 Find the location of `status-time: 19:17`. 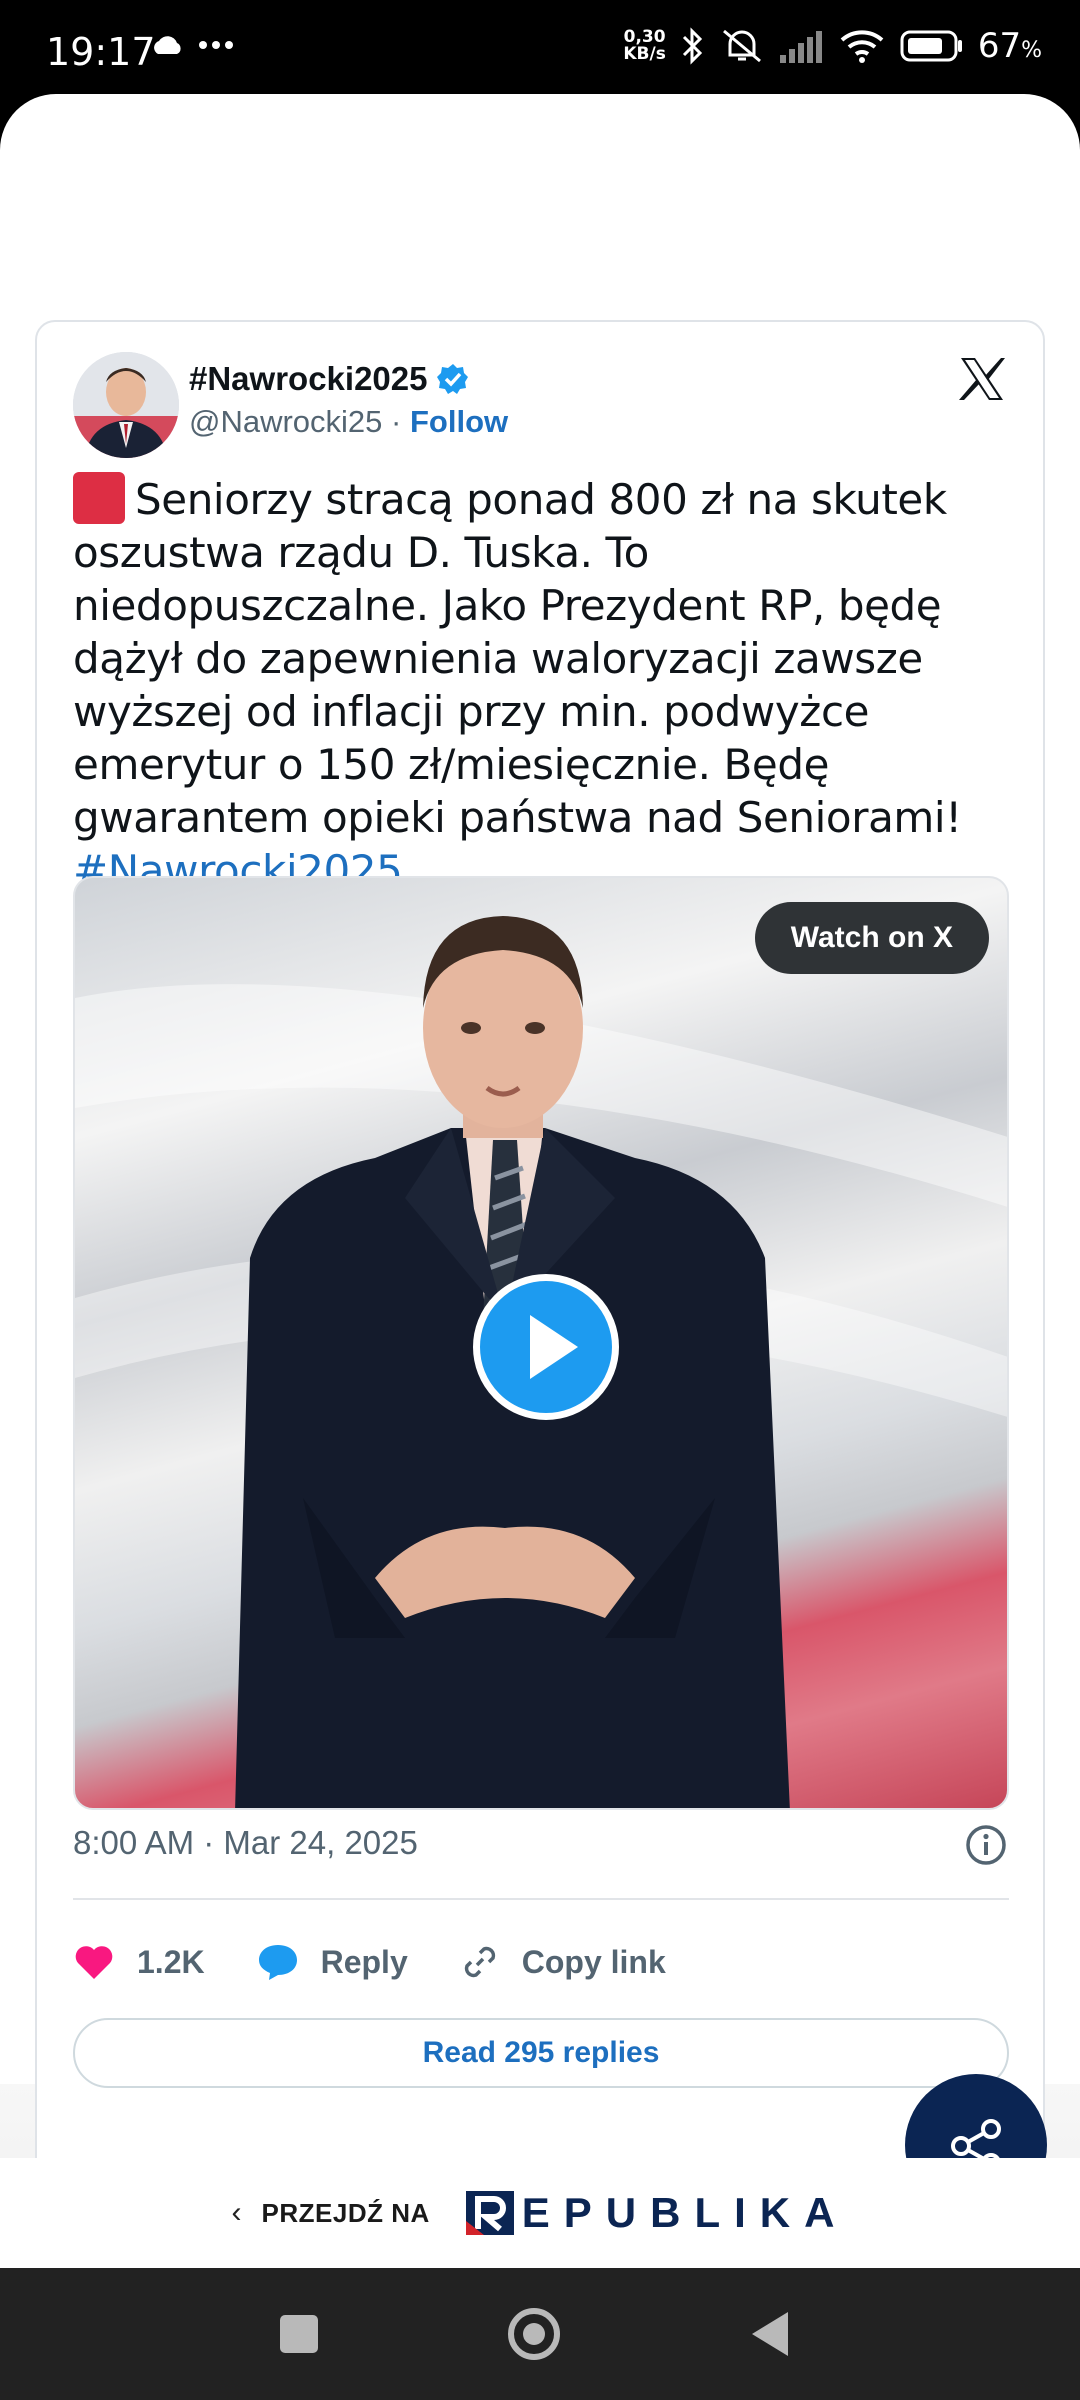

status-time: 19:17 is located at coordinates (101, 52).